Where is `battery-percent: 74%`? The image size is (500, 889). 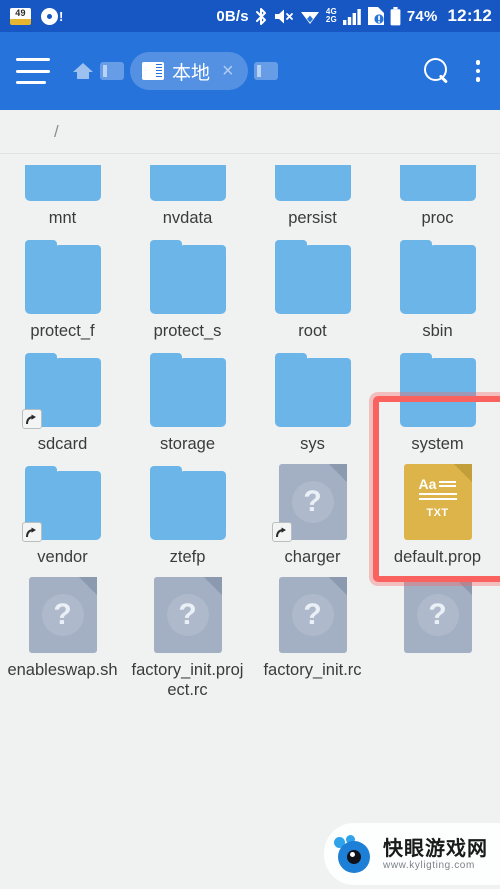 battery-percent: 74% is located at coordinates (422, 16).